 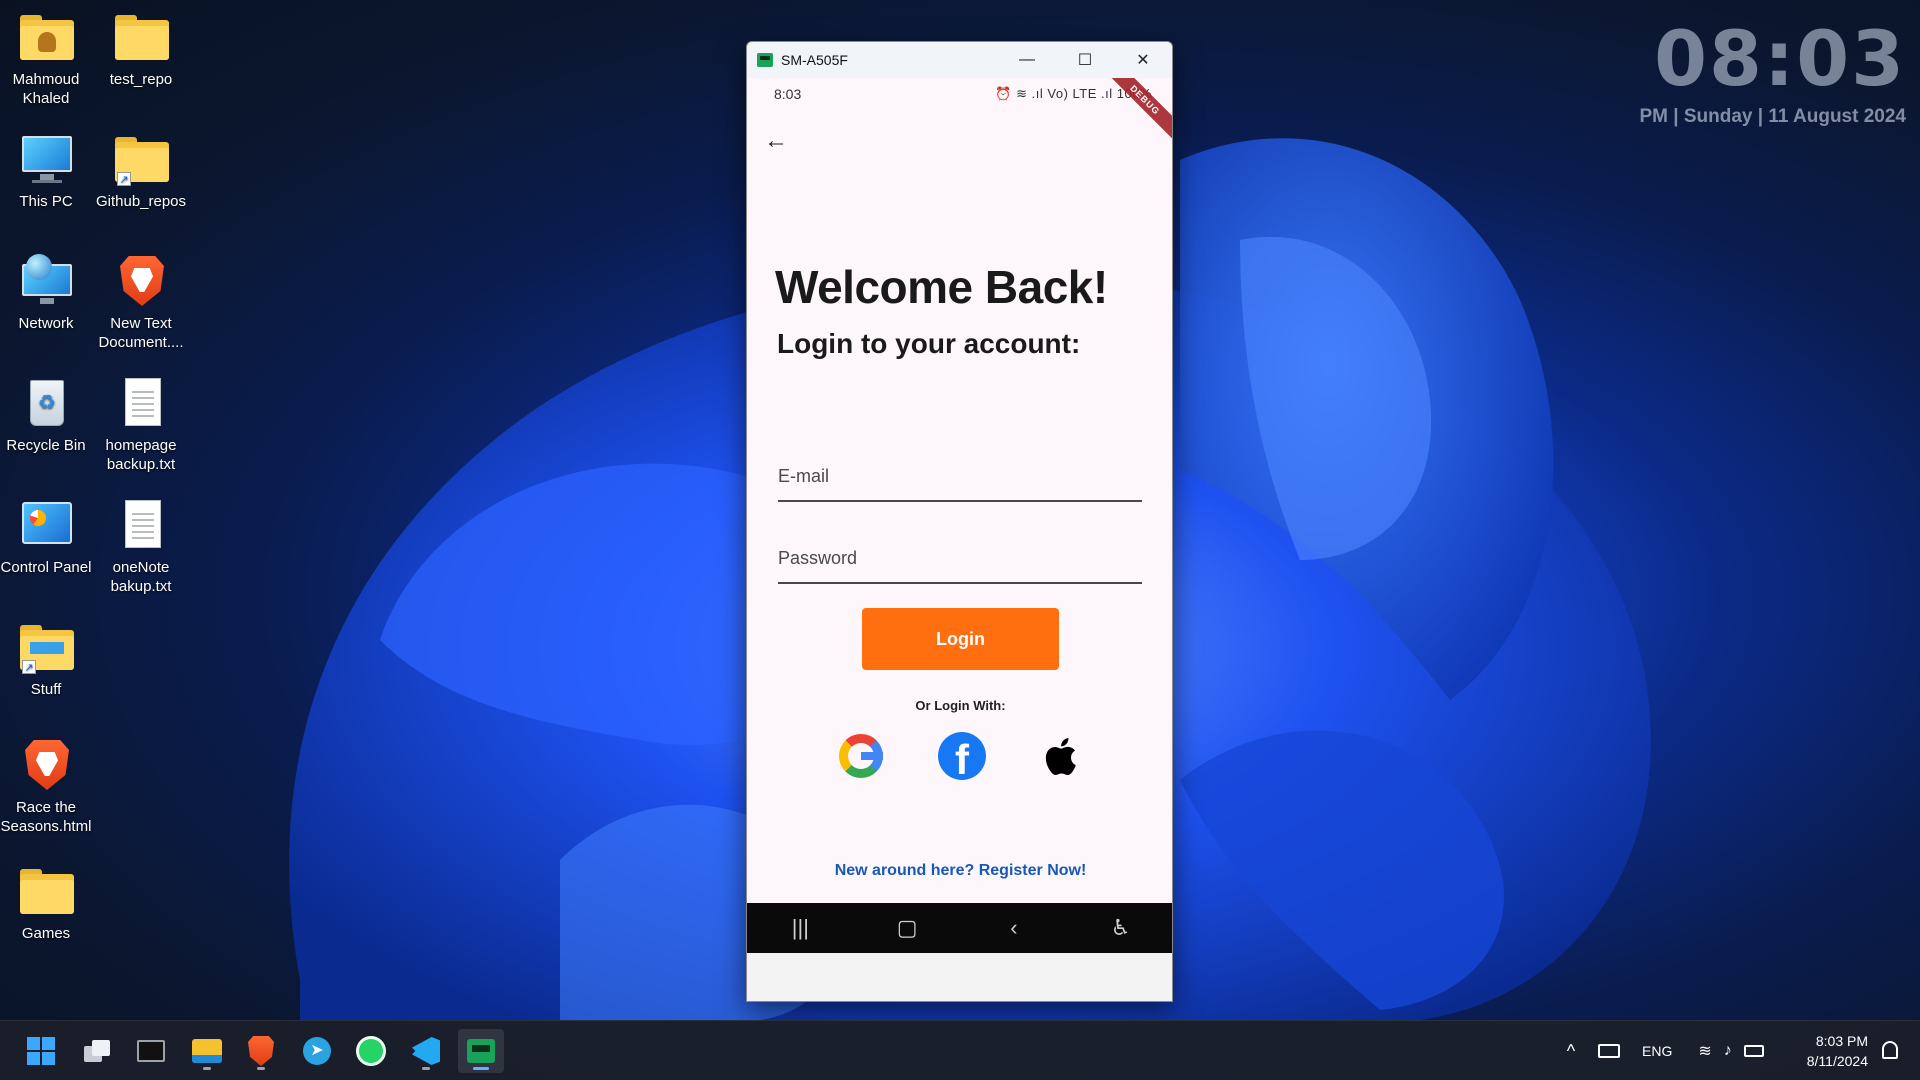 What do you see at coordinates (46, 817) in the screenshot?
I see `desktop-icon-label: Race the Seasons.html` at bounding box center [46, 817].